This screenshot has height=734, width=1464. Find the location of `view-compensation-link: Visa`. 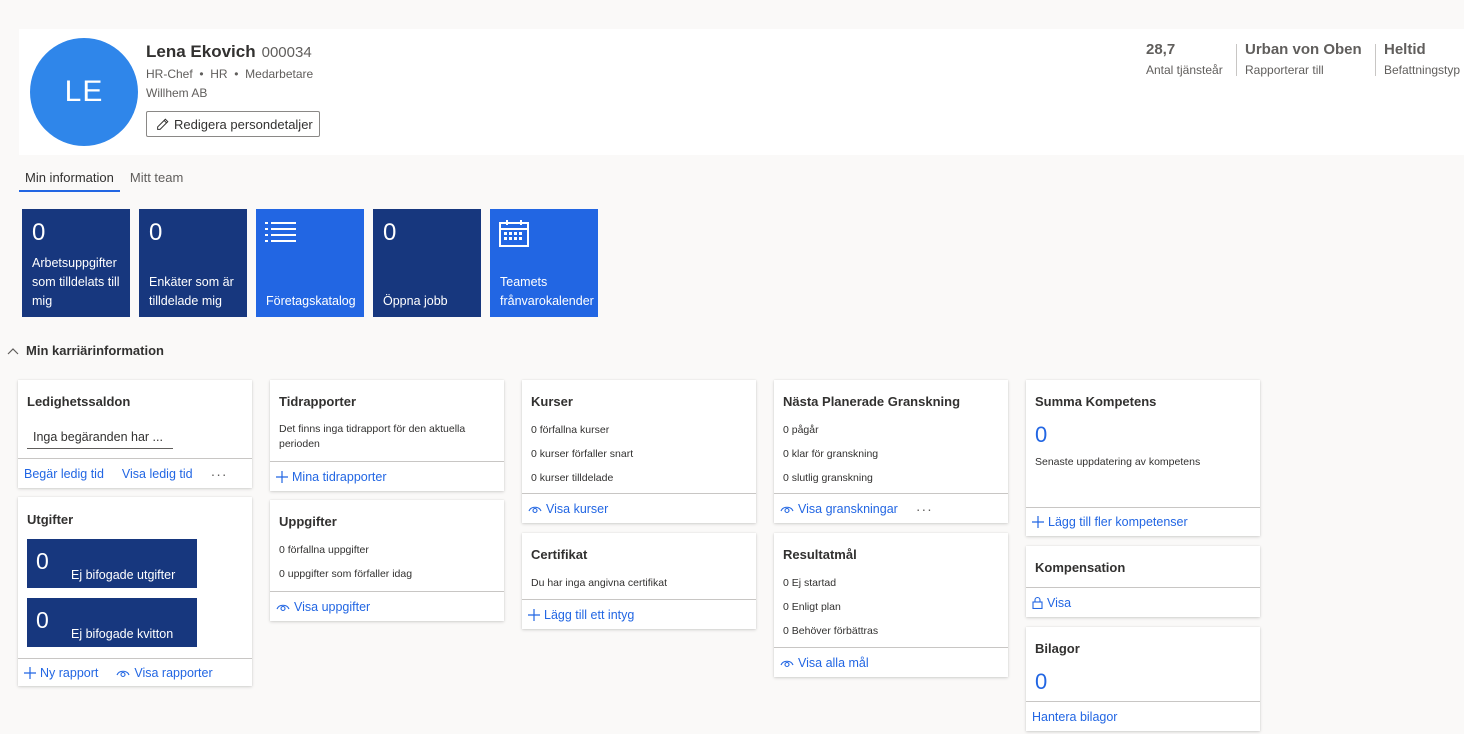

view-compensation-link: Visa is located at coordinates (1051, 603).